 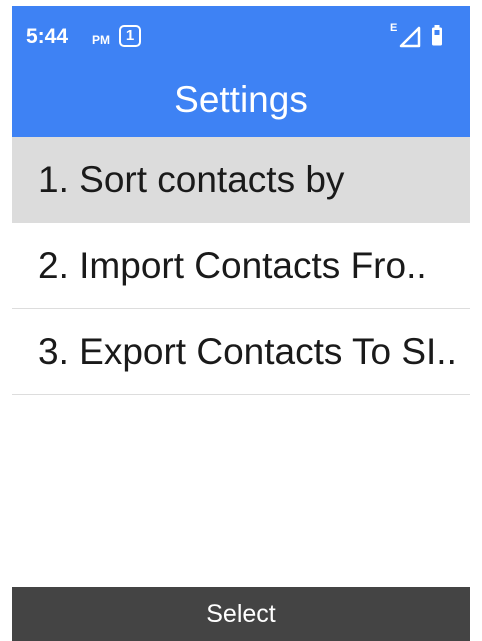 I want to click on network-type: E, so click(x=394, y=28).